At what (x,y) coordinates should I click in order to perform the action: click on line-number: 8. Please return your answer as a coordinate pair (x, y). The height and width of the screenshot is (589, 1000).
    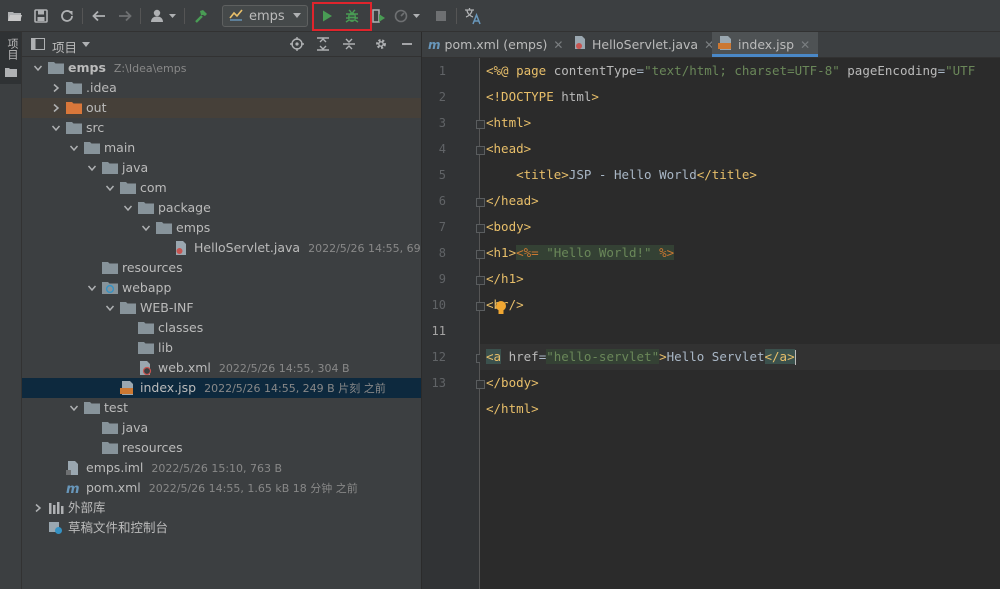
    Looking at the image, I should click on (442, 253).